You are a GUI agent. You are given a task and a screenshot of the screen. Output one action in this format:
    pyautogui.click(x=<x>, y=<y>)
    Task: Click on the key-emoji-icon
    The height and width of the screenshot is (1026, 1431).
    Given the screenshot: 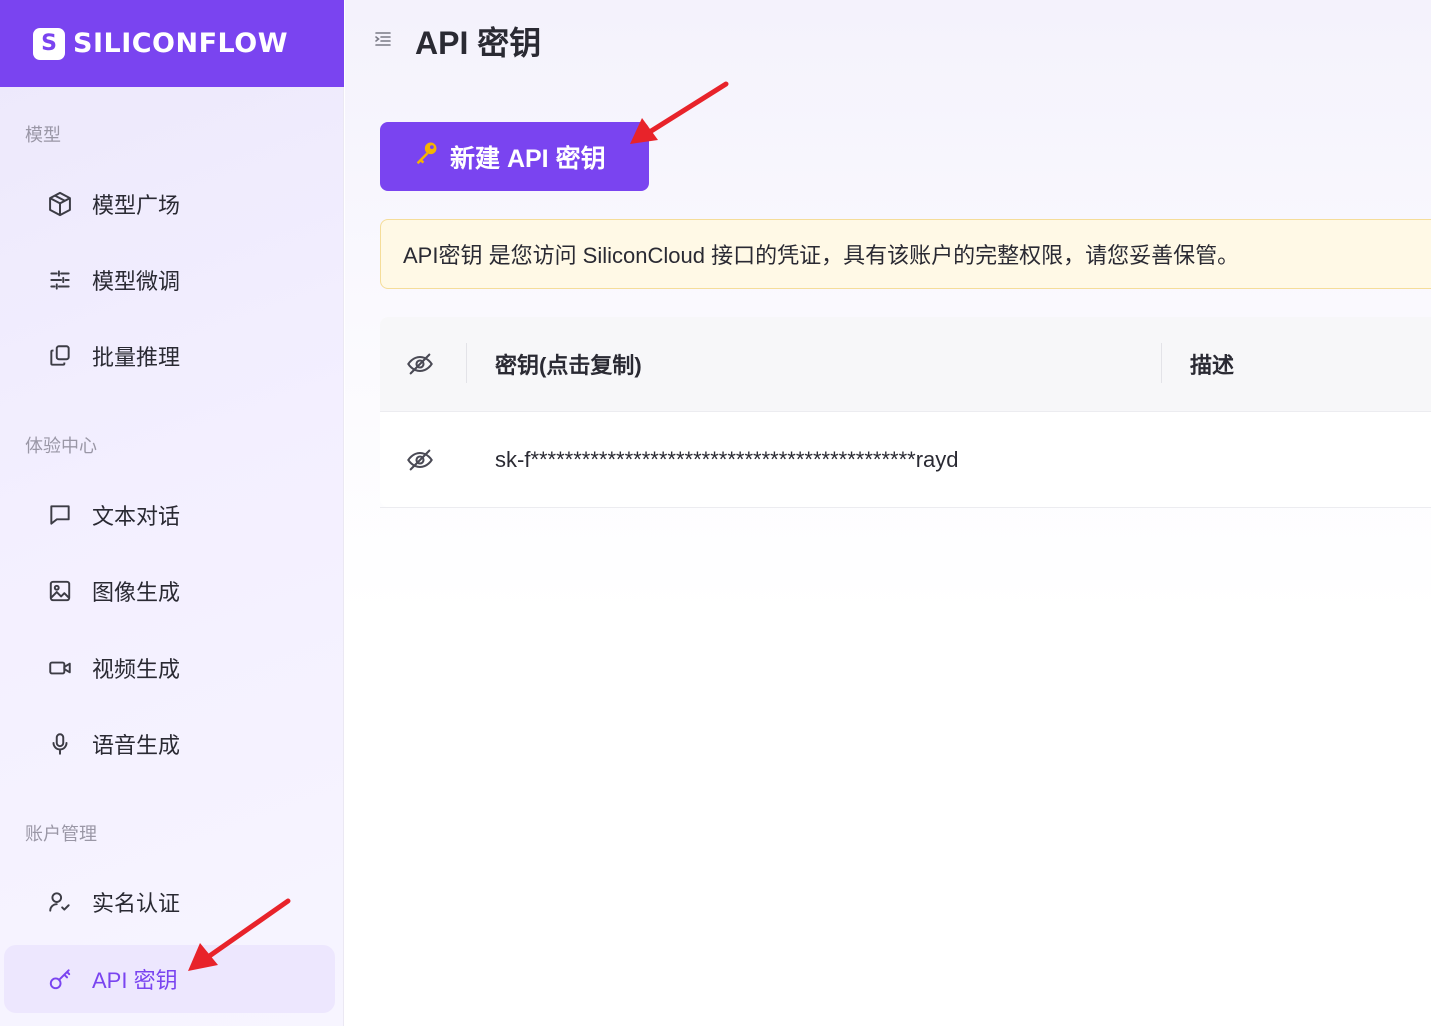 What is the action you would take?
    pyautogui.click(x=426, y=156)
    